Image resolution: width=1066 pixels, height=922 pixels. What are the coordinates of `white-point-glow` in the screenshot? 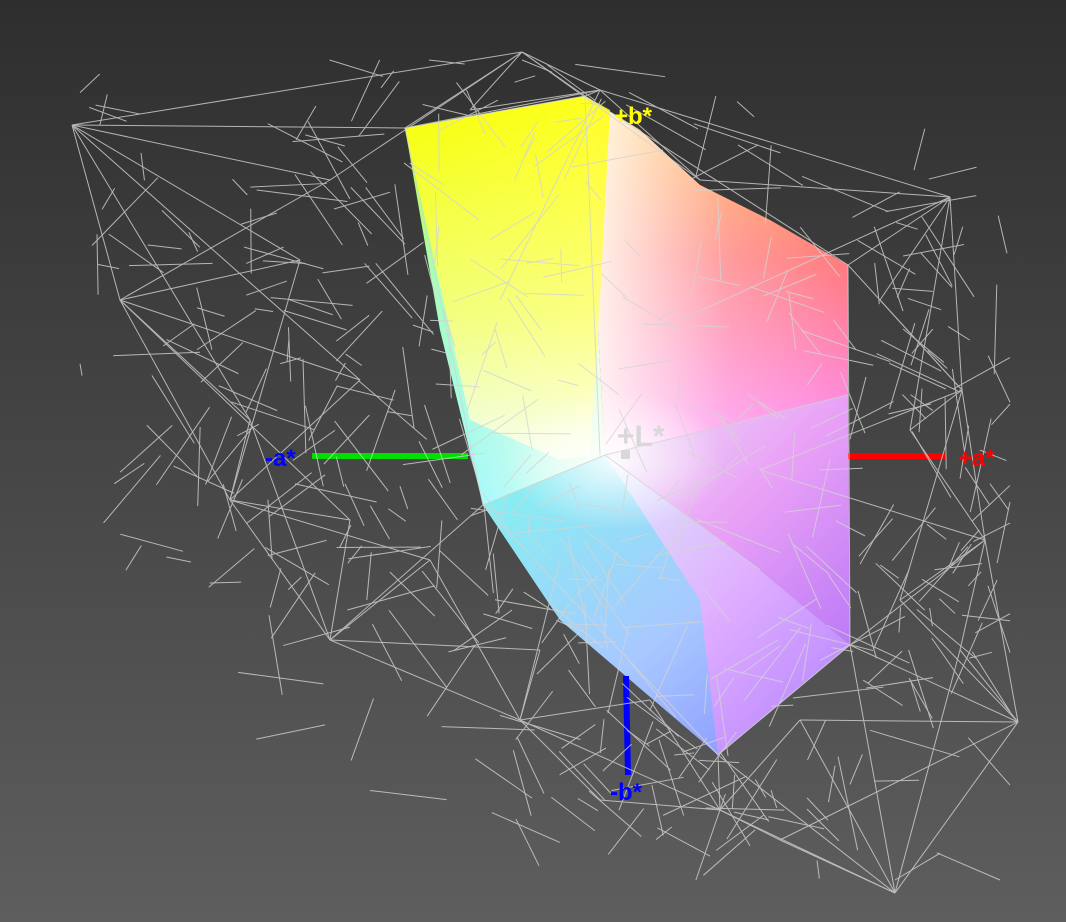 It's located at (615, 460).